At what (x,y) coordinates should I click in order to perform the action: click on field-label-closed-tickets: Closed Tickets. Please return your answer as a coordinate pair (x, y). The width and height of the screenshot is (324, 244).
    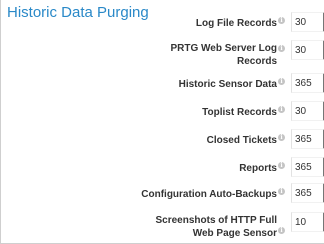
    Looking at the image, I should click on (241, 140).